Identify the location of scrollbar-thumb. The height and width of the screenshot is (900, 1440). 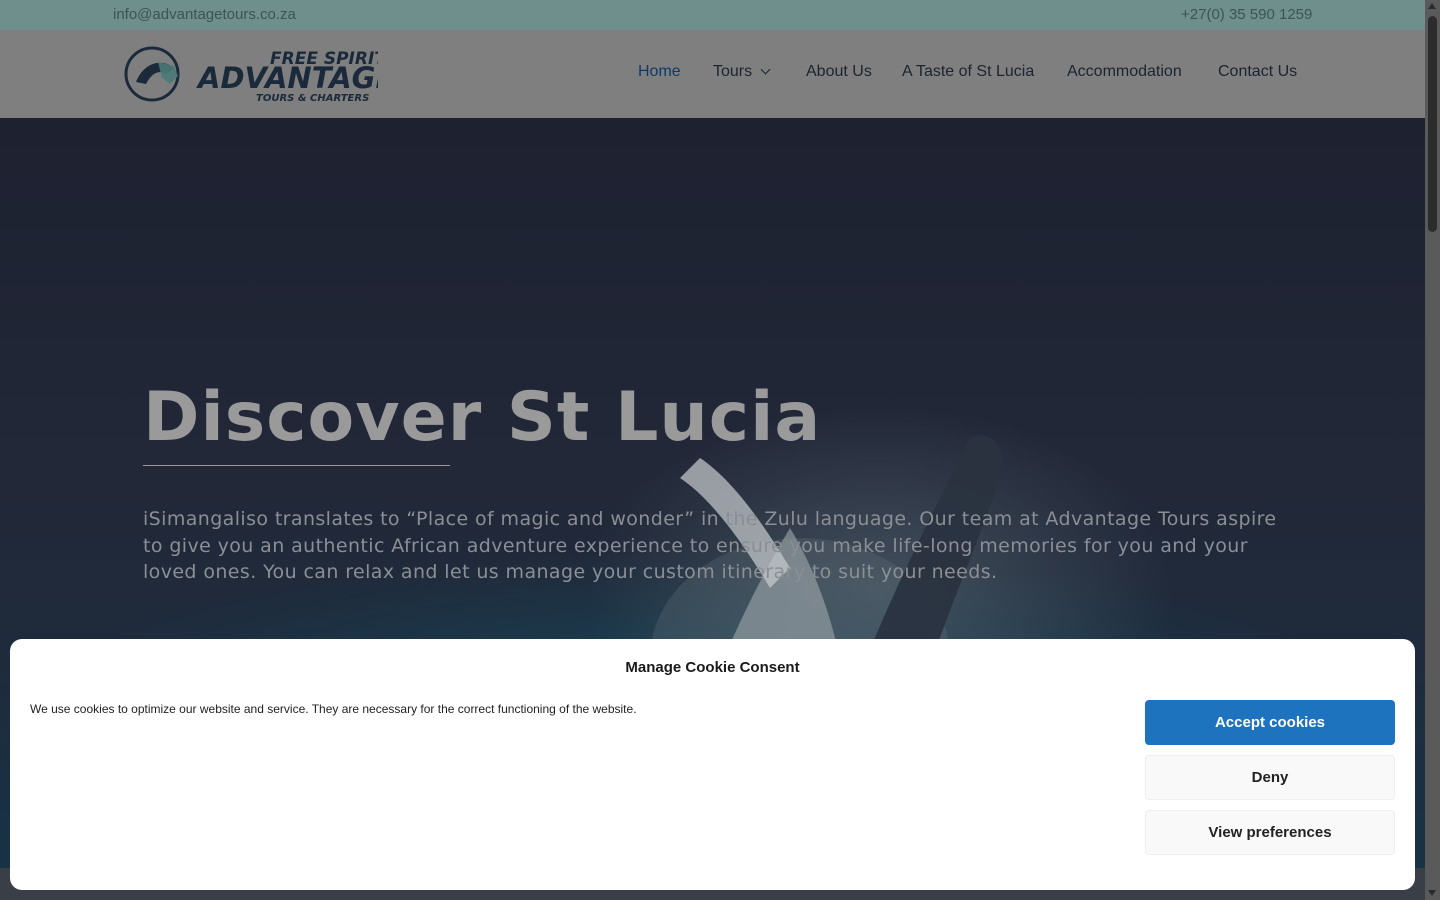
(1432, 124).